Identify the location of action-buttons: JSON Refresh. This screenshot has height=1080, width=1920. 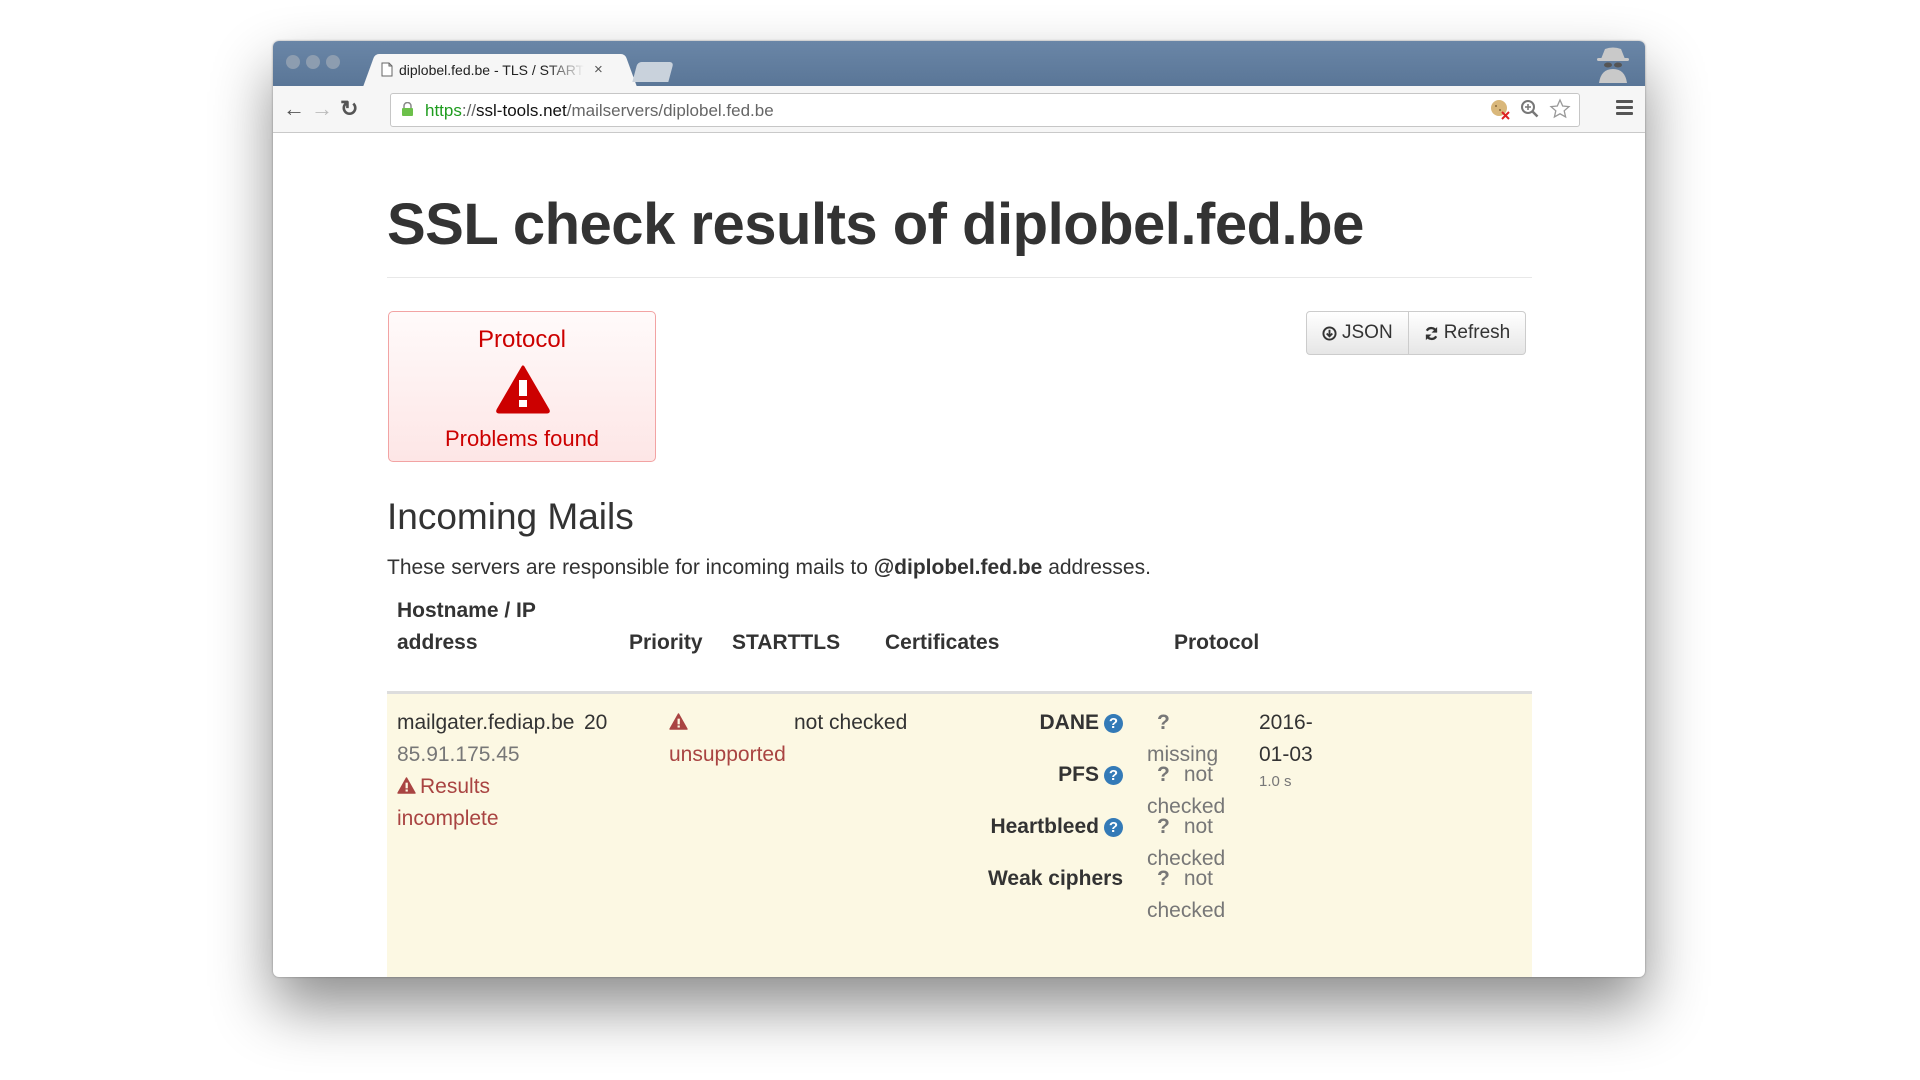
(1416, 333).